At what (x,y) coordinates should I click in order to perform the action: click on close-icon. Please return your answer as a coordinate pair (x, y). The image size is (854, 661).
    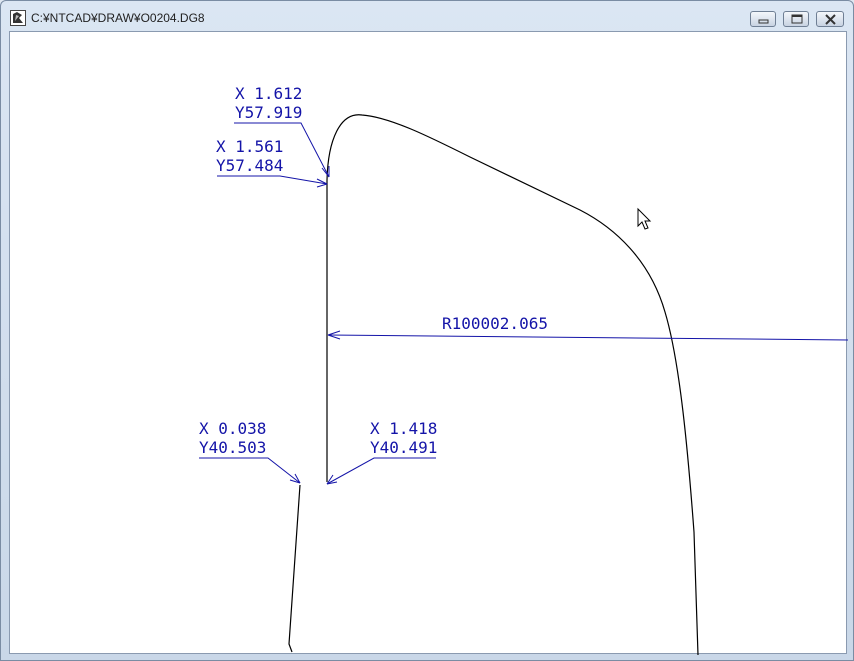
    Looking at the image, I should click on (830, 19).